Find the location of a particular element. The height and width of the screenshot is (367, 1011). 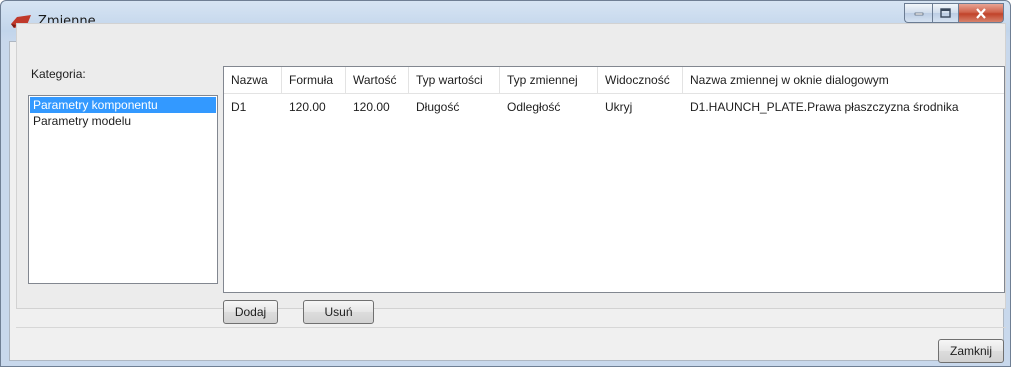

column-header-value-type: Typ wartości is located at coordinates (454, 80).